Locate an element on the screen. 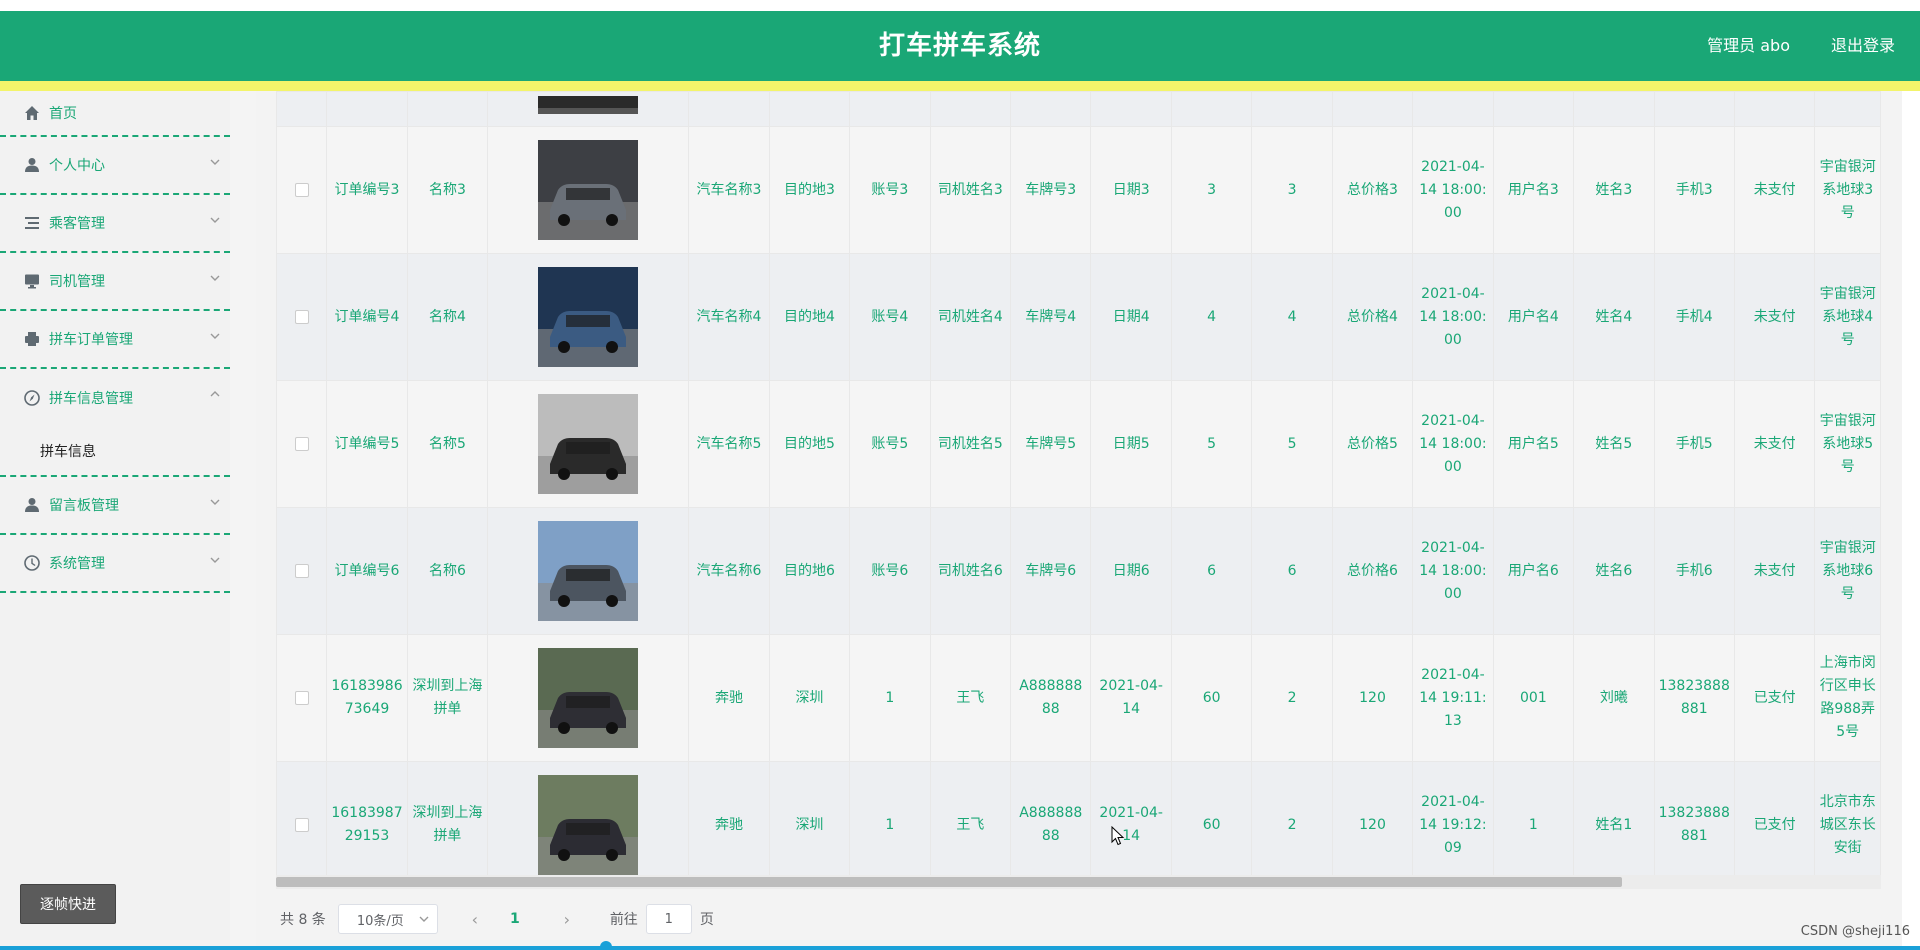 Image resolution: width=1920 pixels, height=950 pixels. table-cell-total-price: 总价格5 is located at coordinates (1372, 444).